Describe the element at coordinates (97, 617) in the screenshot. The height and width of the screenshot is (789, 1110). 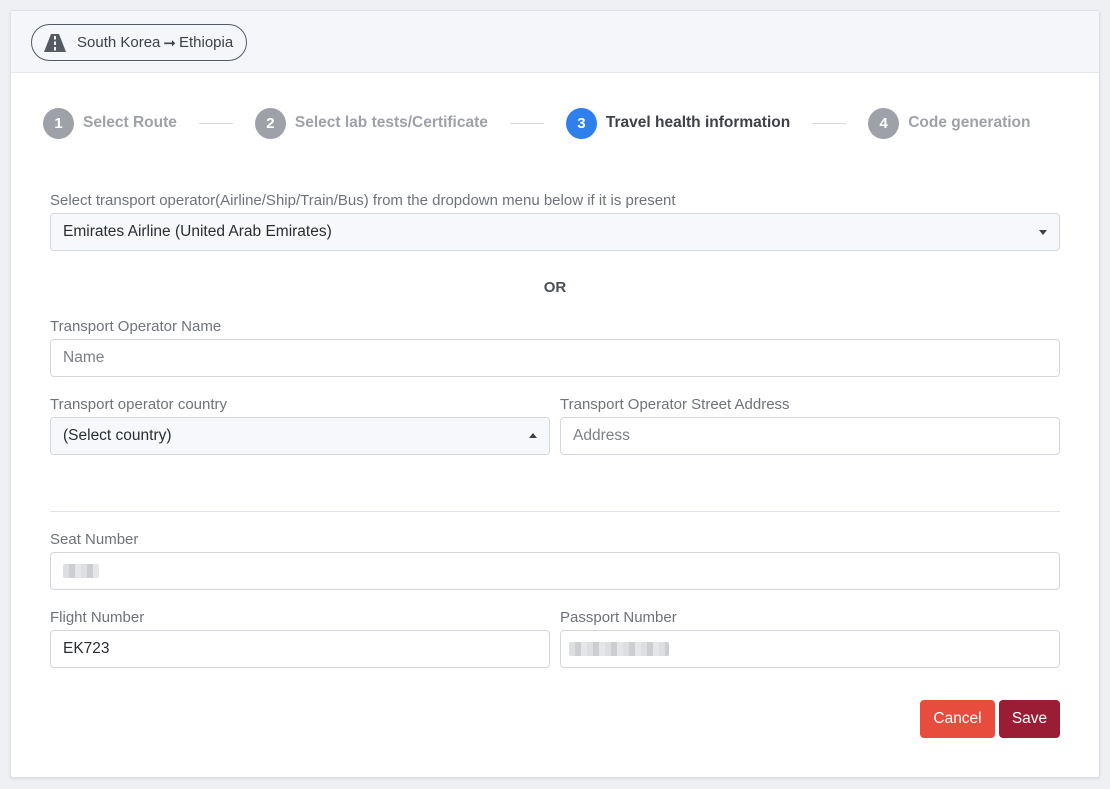
I see `flight-number-label: Flight Number` at that location.